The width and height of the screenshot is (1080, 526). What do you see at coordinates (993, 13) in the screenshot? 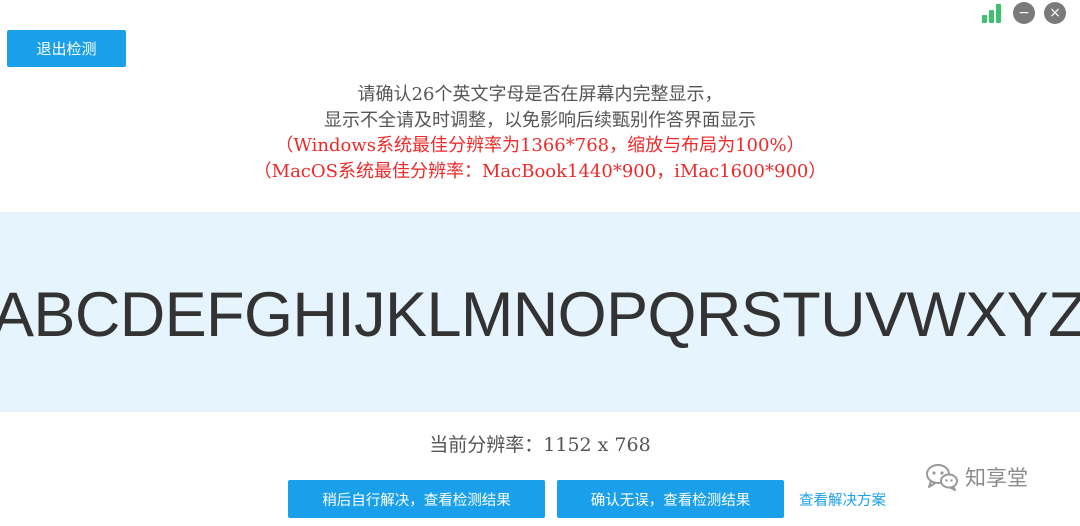
I see `signal-bars-icon` at bounding box center [993, 13].